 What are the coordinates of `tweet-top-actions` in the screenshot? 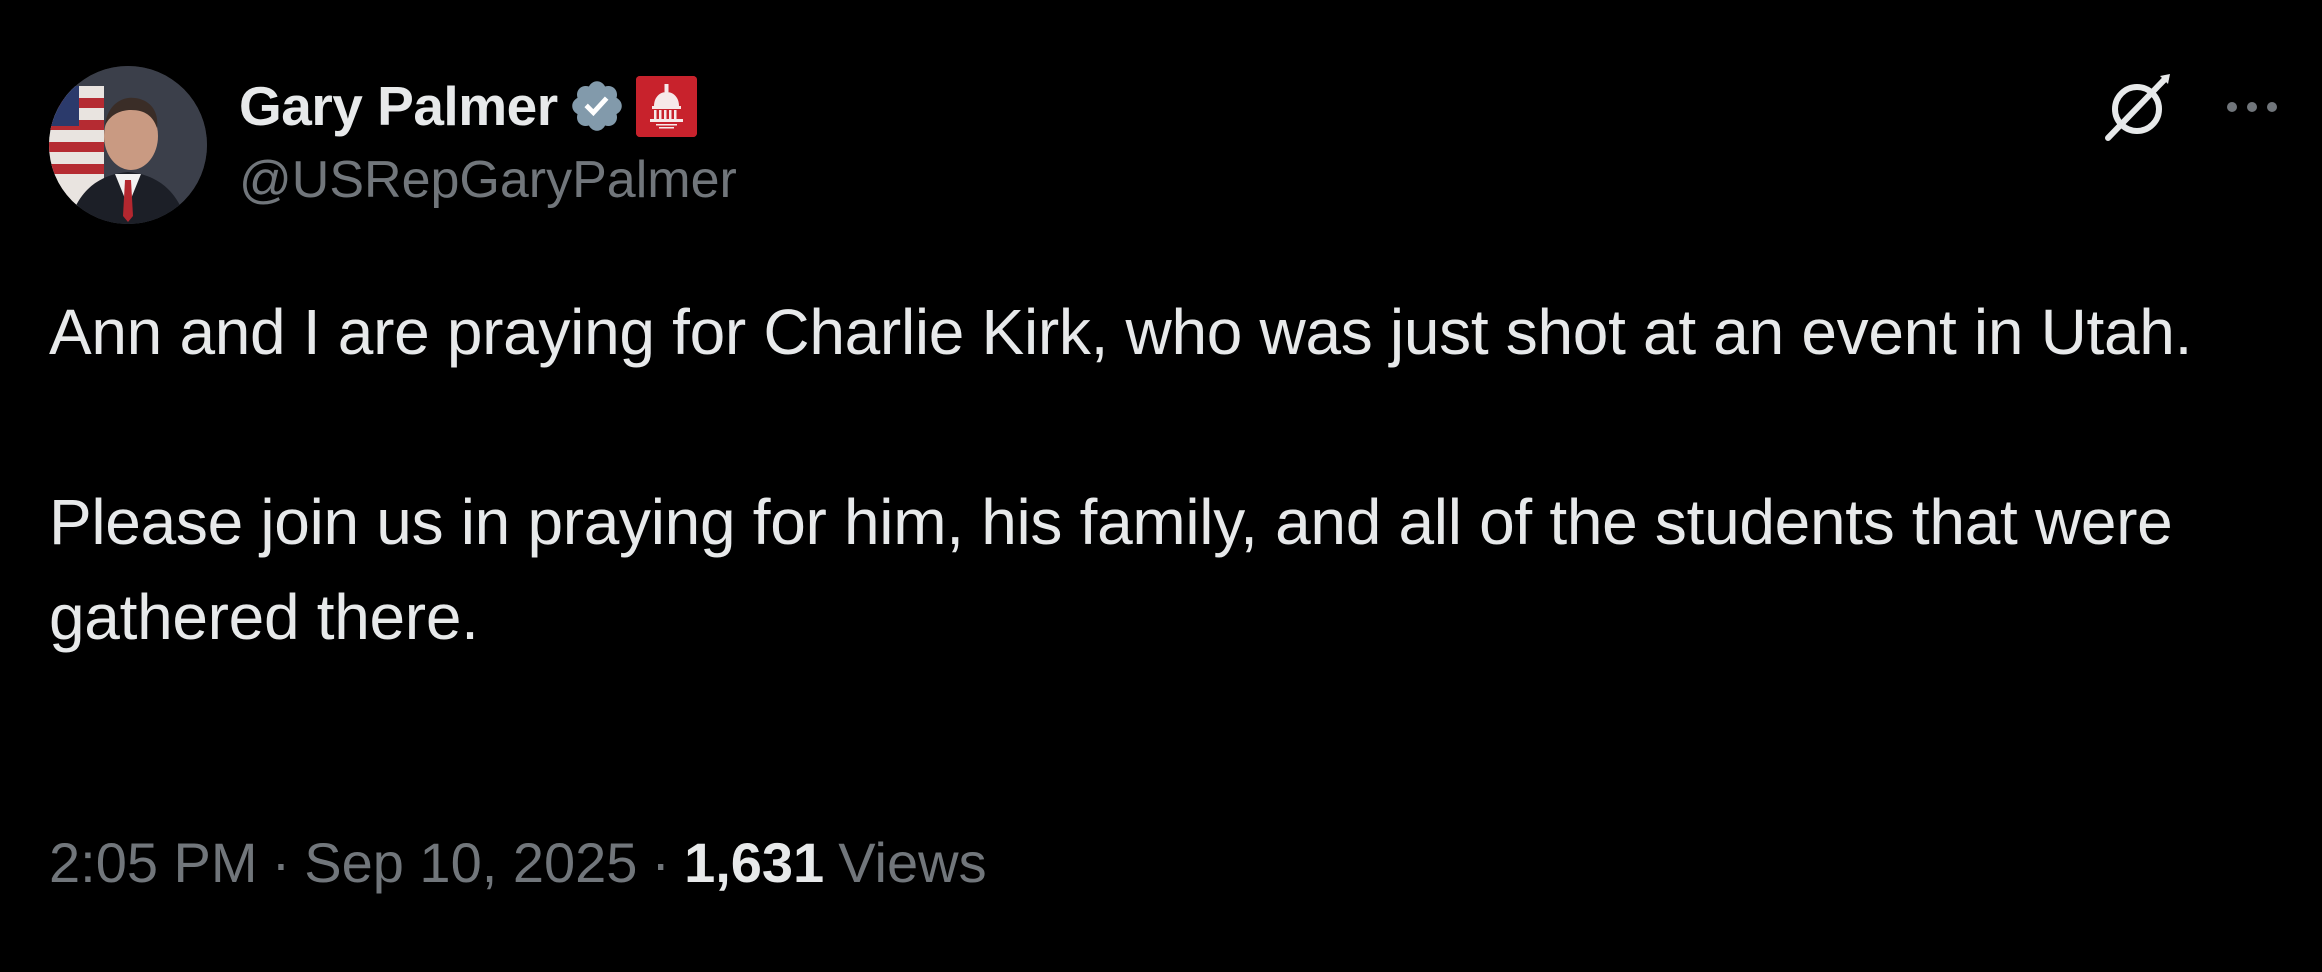 It's located at (2191, 107).